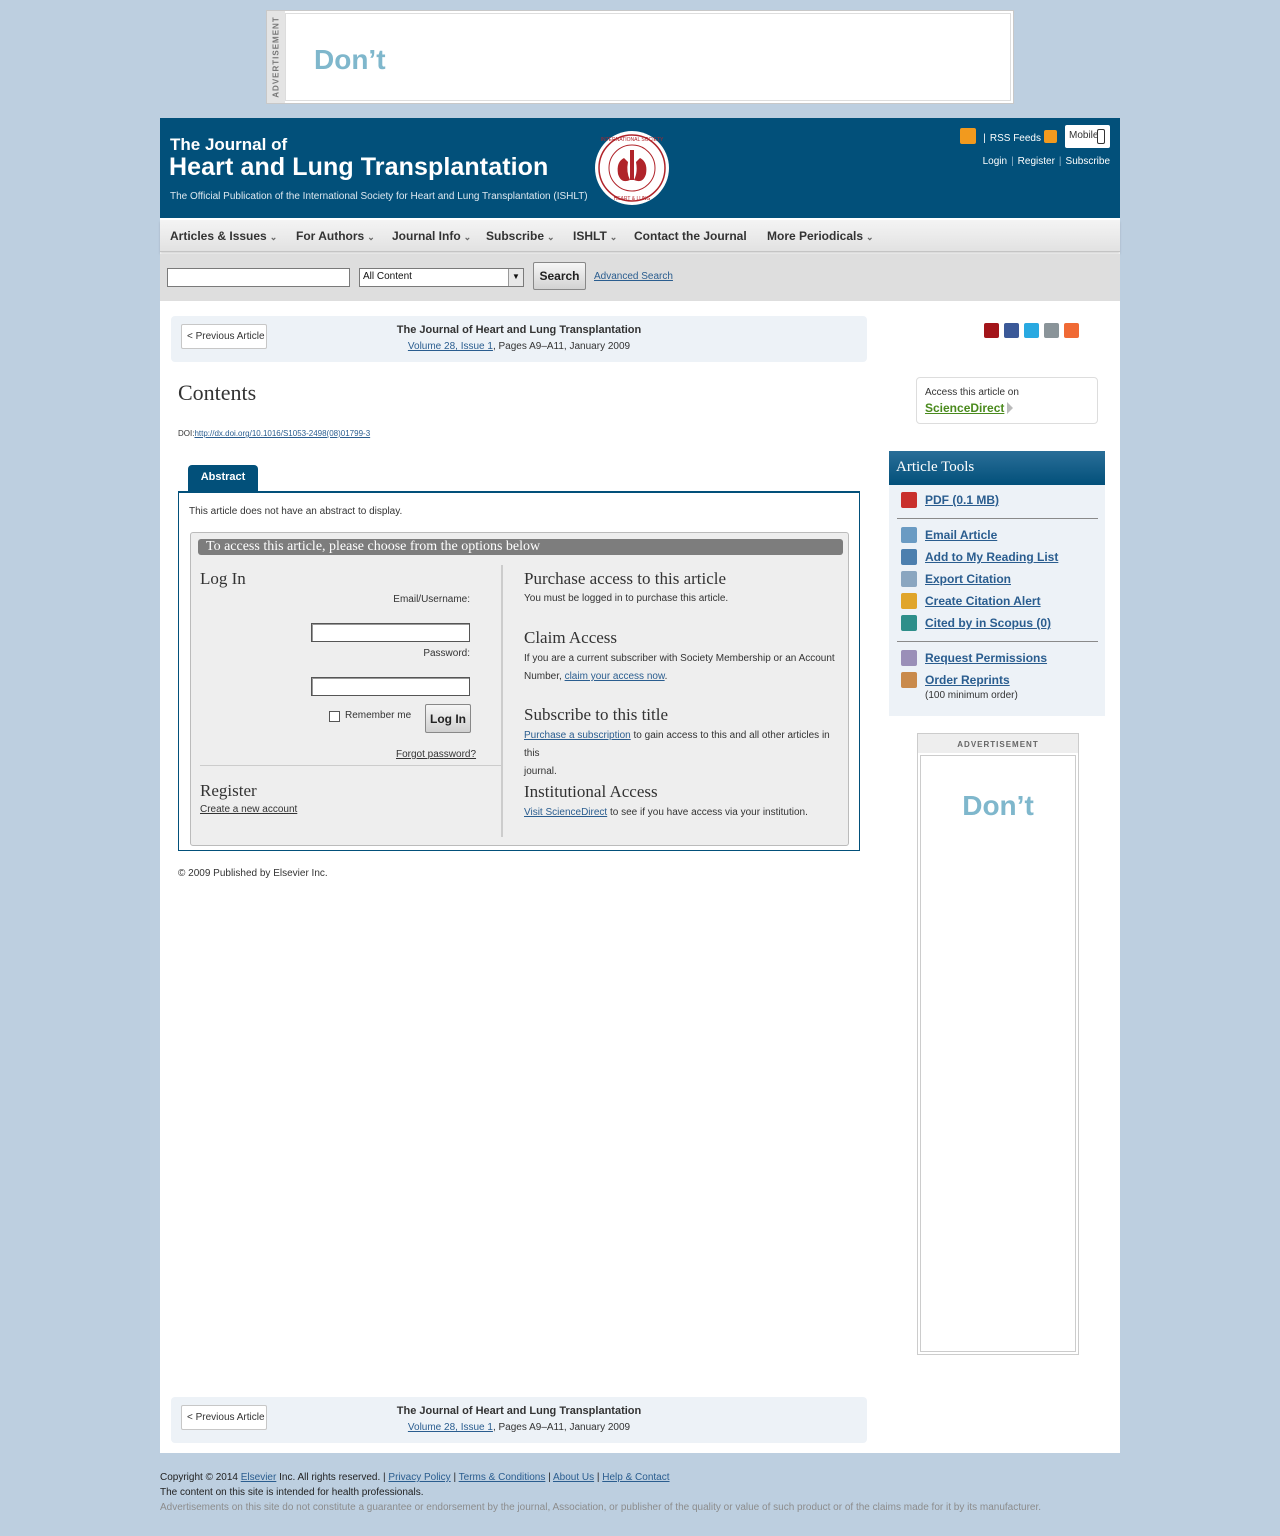 This screenshot has width=1280, height=1536. What do you see at coordinates (565, 812) in the screenshot?
I see `visit-sciencedirect-link: Visit ScienceDirect` at bounding box center [565, 812].